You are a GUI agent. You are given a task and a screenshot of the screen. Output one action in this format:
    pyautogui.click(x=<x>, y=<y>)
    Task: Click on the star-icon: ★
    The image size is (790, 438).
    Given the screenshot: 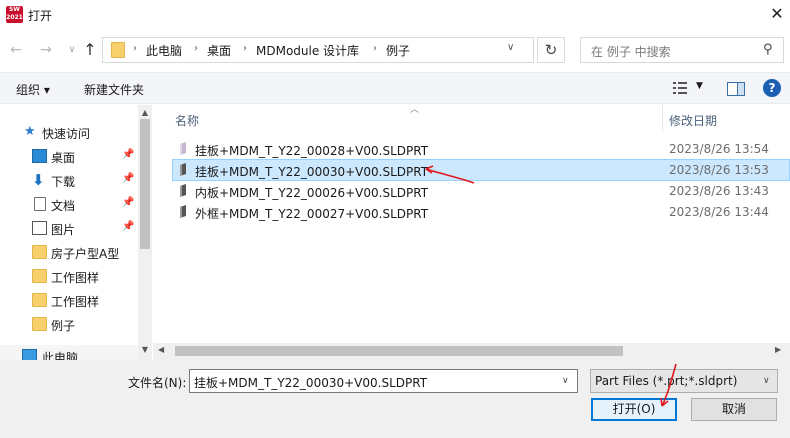 What is the action you would take?
    pyautogui.click(x=30, y=131)
    